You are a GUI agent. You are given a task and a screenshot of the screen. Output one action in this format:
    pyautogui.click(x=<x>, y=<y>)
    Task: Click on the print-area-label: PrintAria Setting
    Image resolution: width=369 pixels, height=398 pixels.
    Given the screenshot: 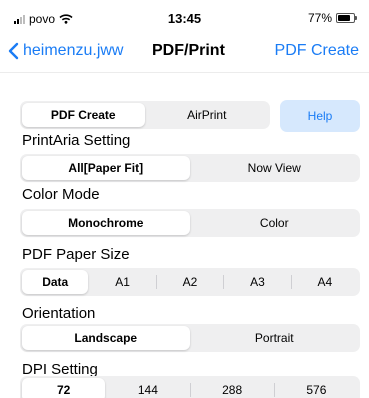 What is the action you would take?
    pyautogui.click(x=76, y=140)
    